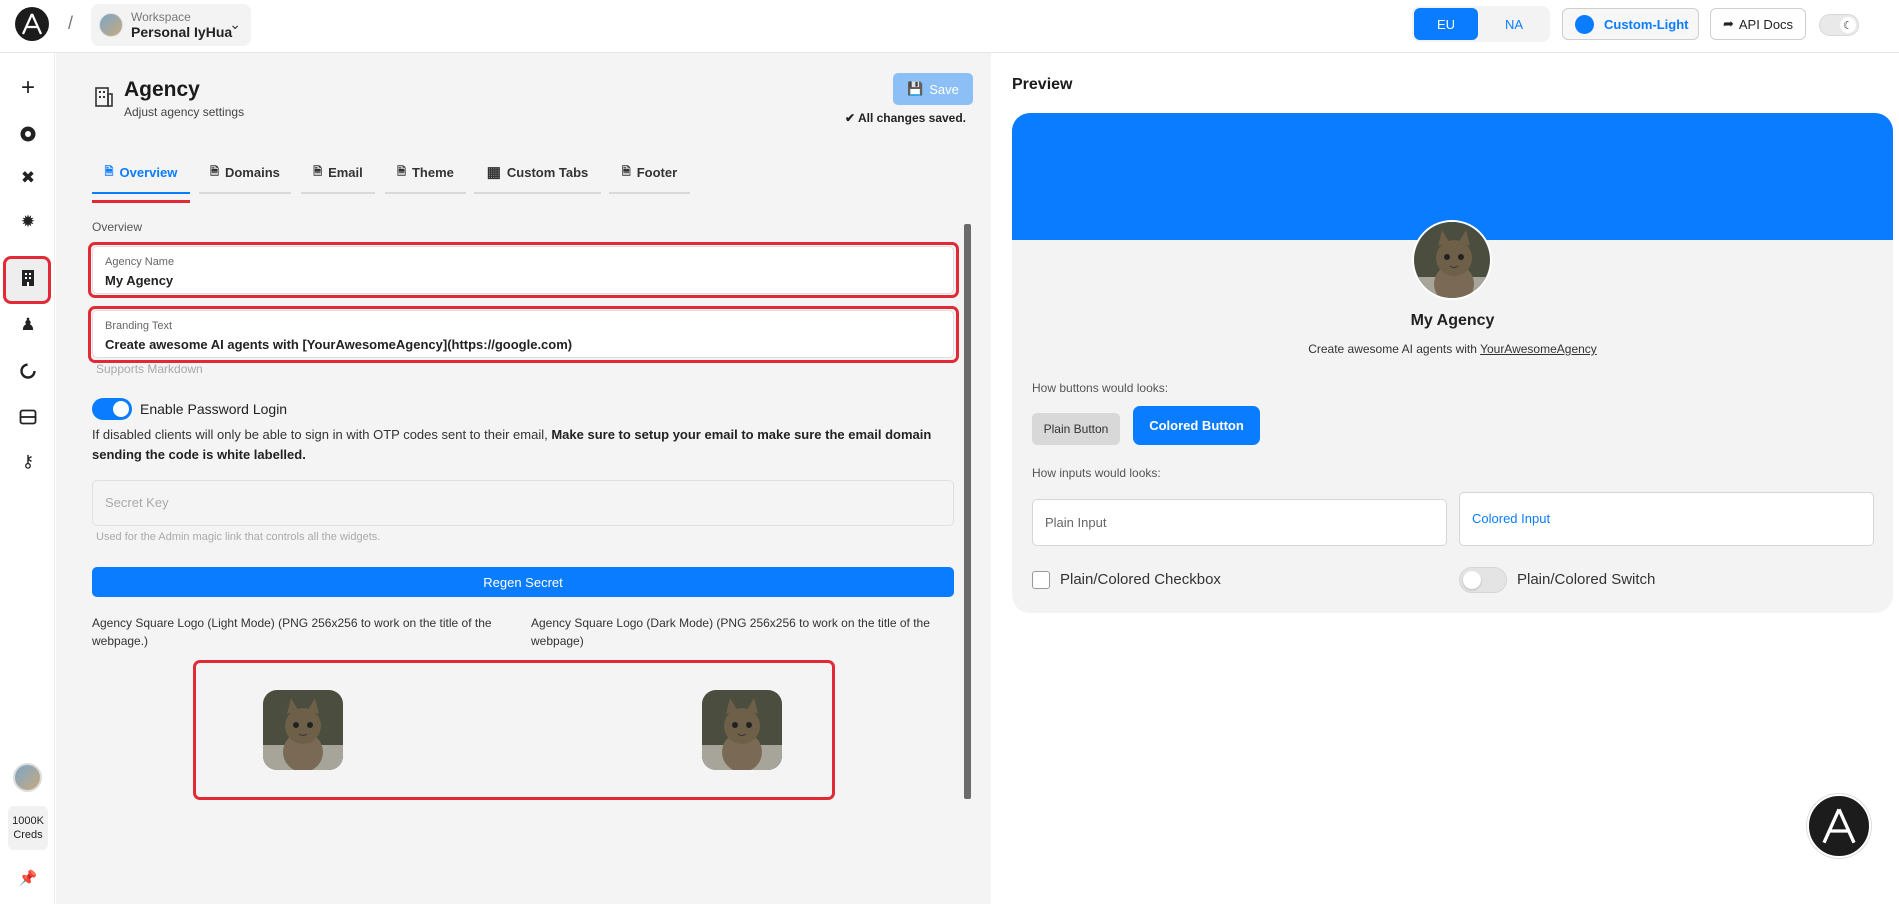 This screenshot has width=1899, height=904. What do you see at coordinates (1766, 24) in the screenshot?
I see `api-docs-label: API Docs` at bounding box center [1766, 24].